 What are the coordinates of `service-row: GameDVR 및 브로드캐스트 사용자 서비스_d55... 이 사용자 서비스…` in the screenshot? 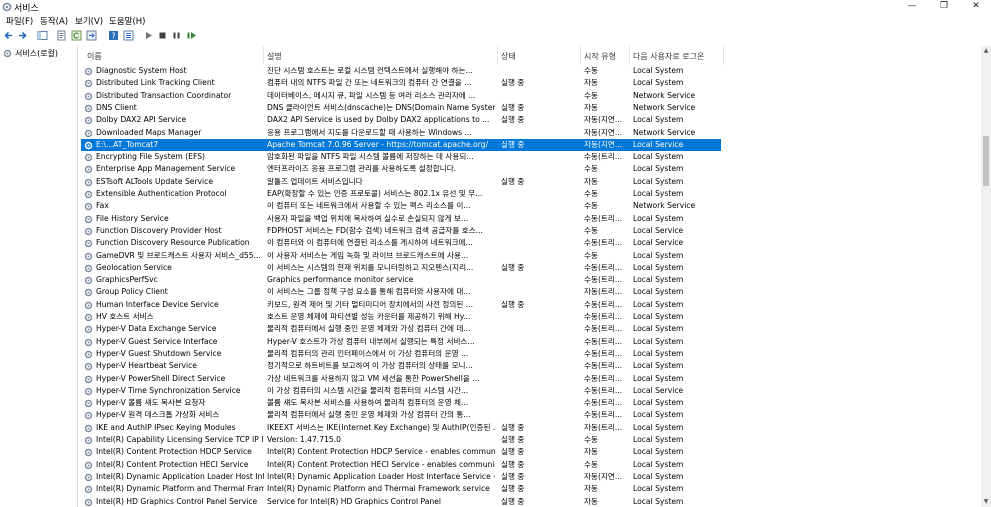 It's located at (531, 256).